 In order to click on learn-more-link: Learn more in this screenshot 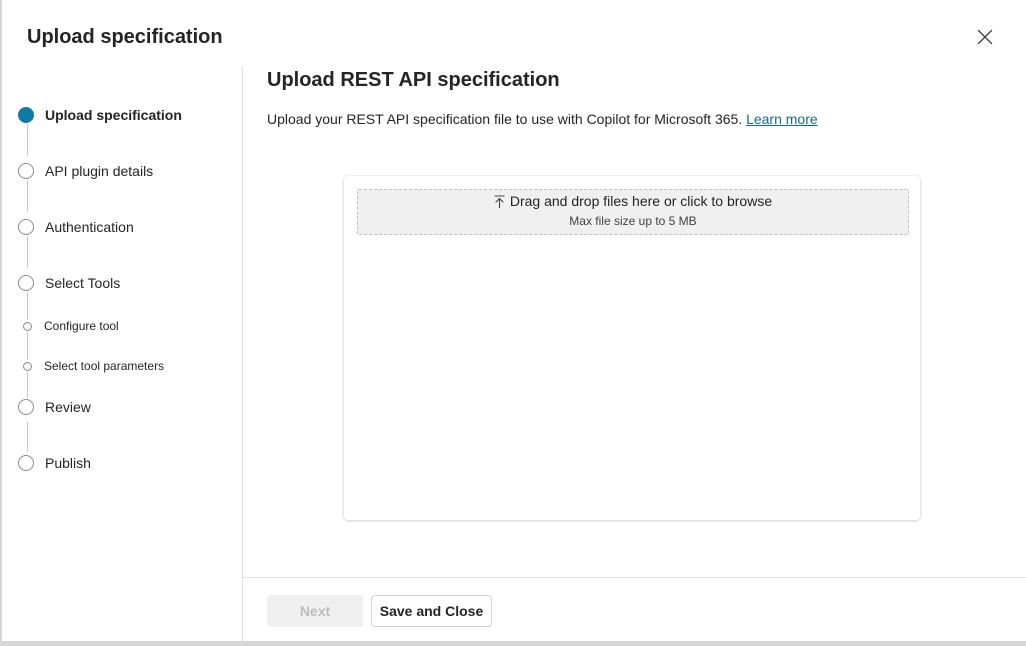, I will do `click(782, 119)`.